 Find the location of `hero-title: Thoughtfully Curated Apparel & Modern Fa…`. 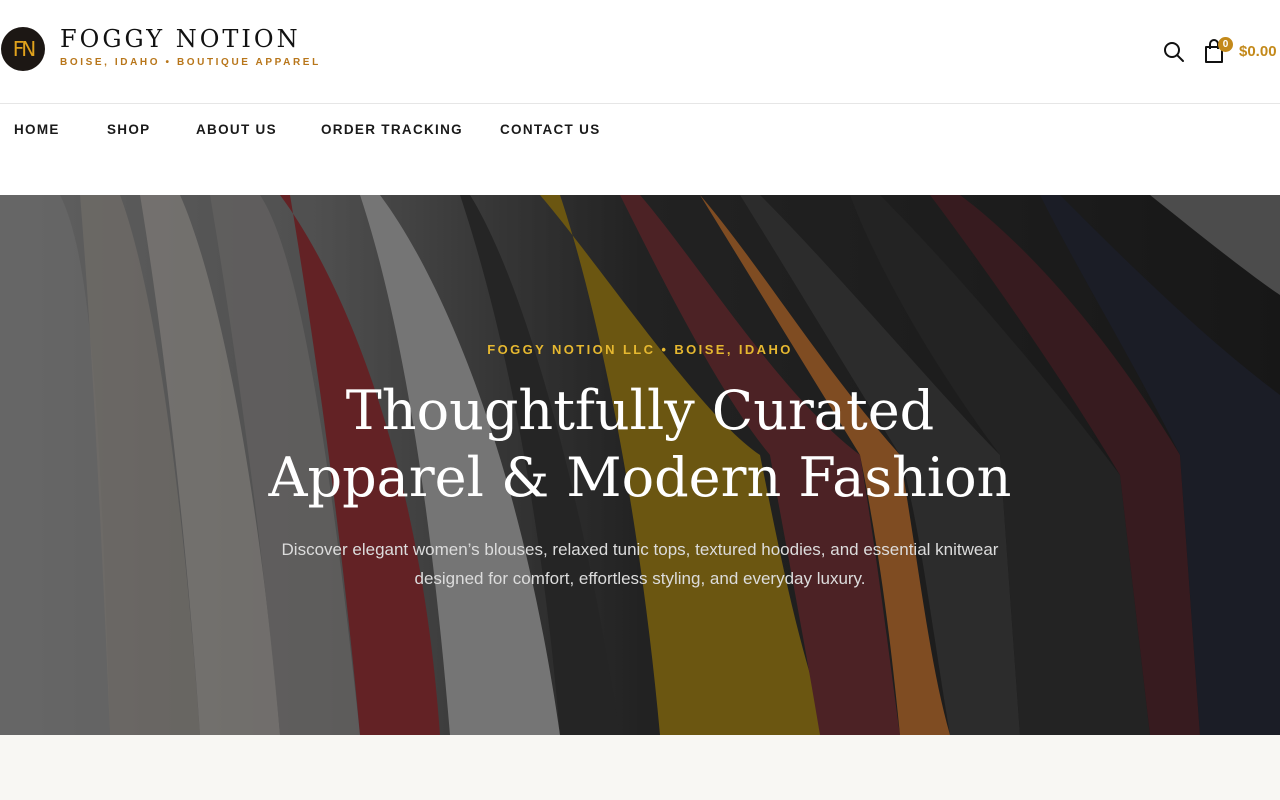

hero-title: Thoughtfully Curated Apparel & Modern Fa… is located at coordinates (640, 444).